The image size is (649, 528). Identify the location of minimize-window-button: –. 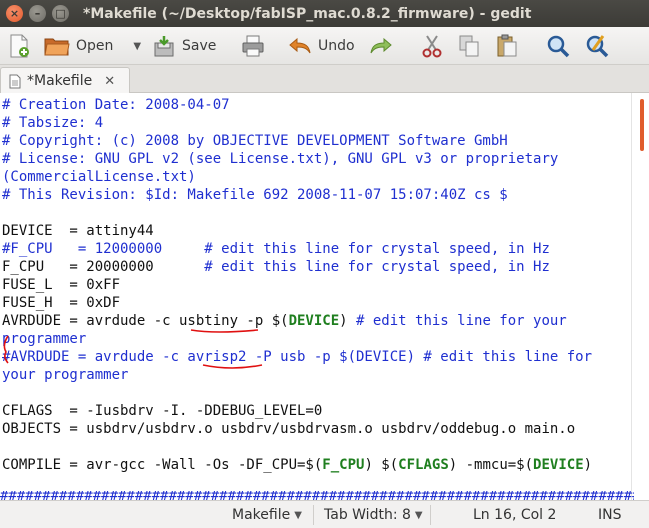
(37, 13).